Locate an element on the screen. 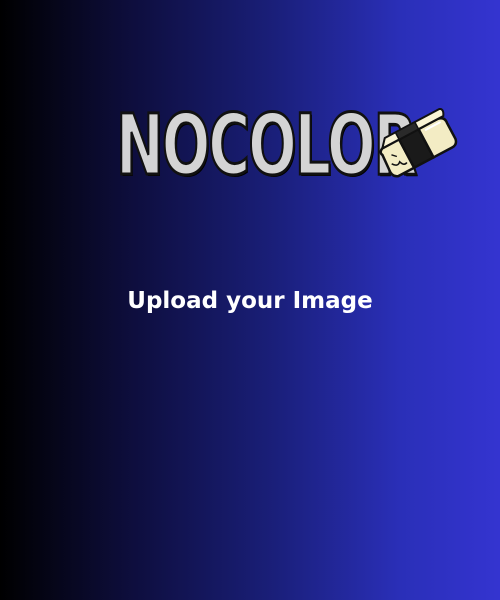 The image size is (500, 600). upload-label: Upload your Image is located at coordinates (250, 301).